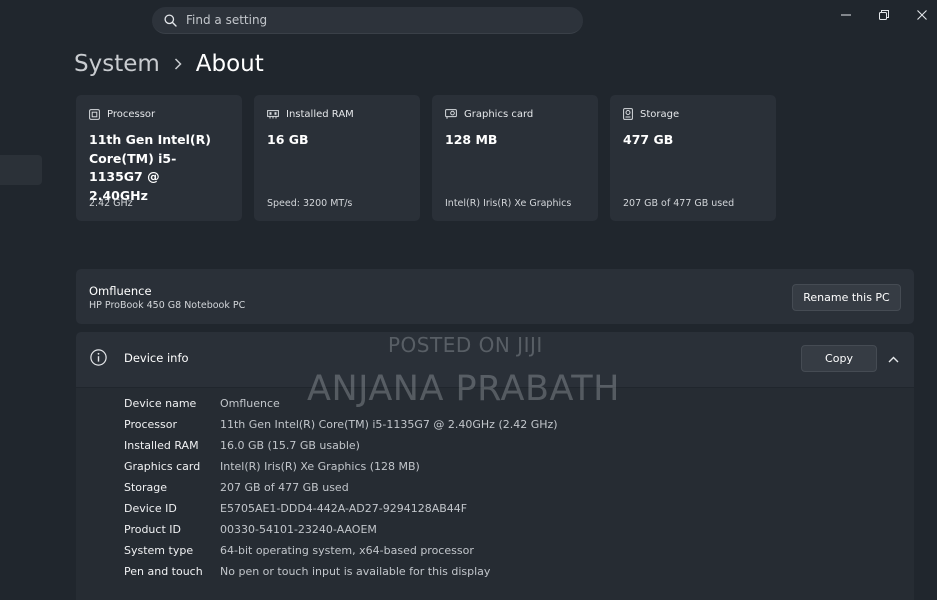  I want to click on search-icon, so click(170, 20).